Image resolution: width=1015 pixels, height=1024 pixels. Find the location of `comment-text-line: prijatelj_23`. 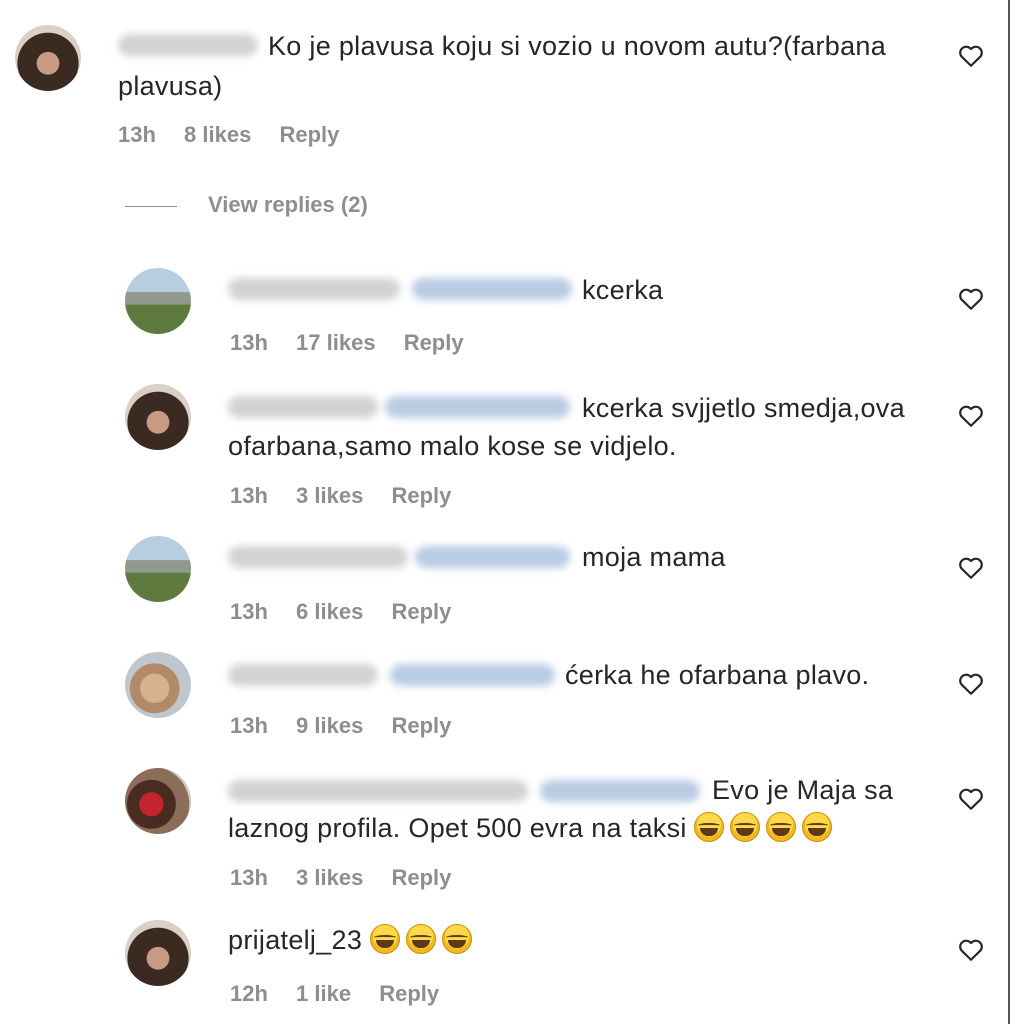

comment-text-line: prijatelj_23 is located at coordinates (353, 940).